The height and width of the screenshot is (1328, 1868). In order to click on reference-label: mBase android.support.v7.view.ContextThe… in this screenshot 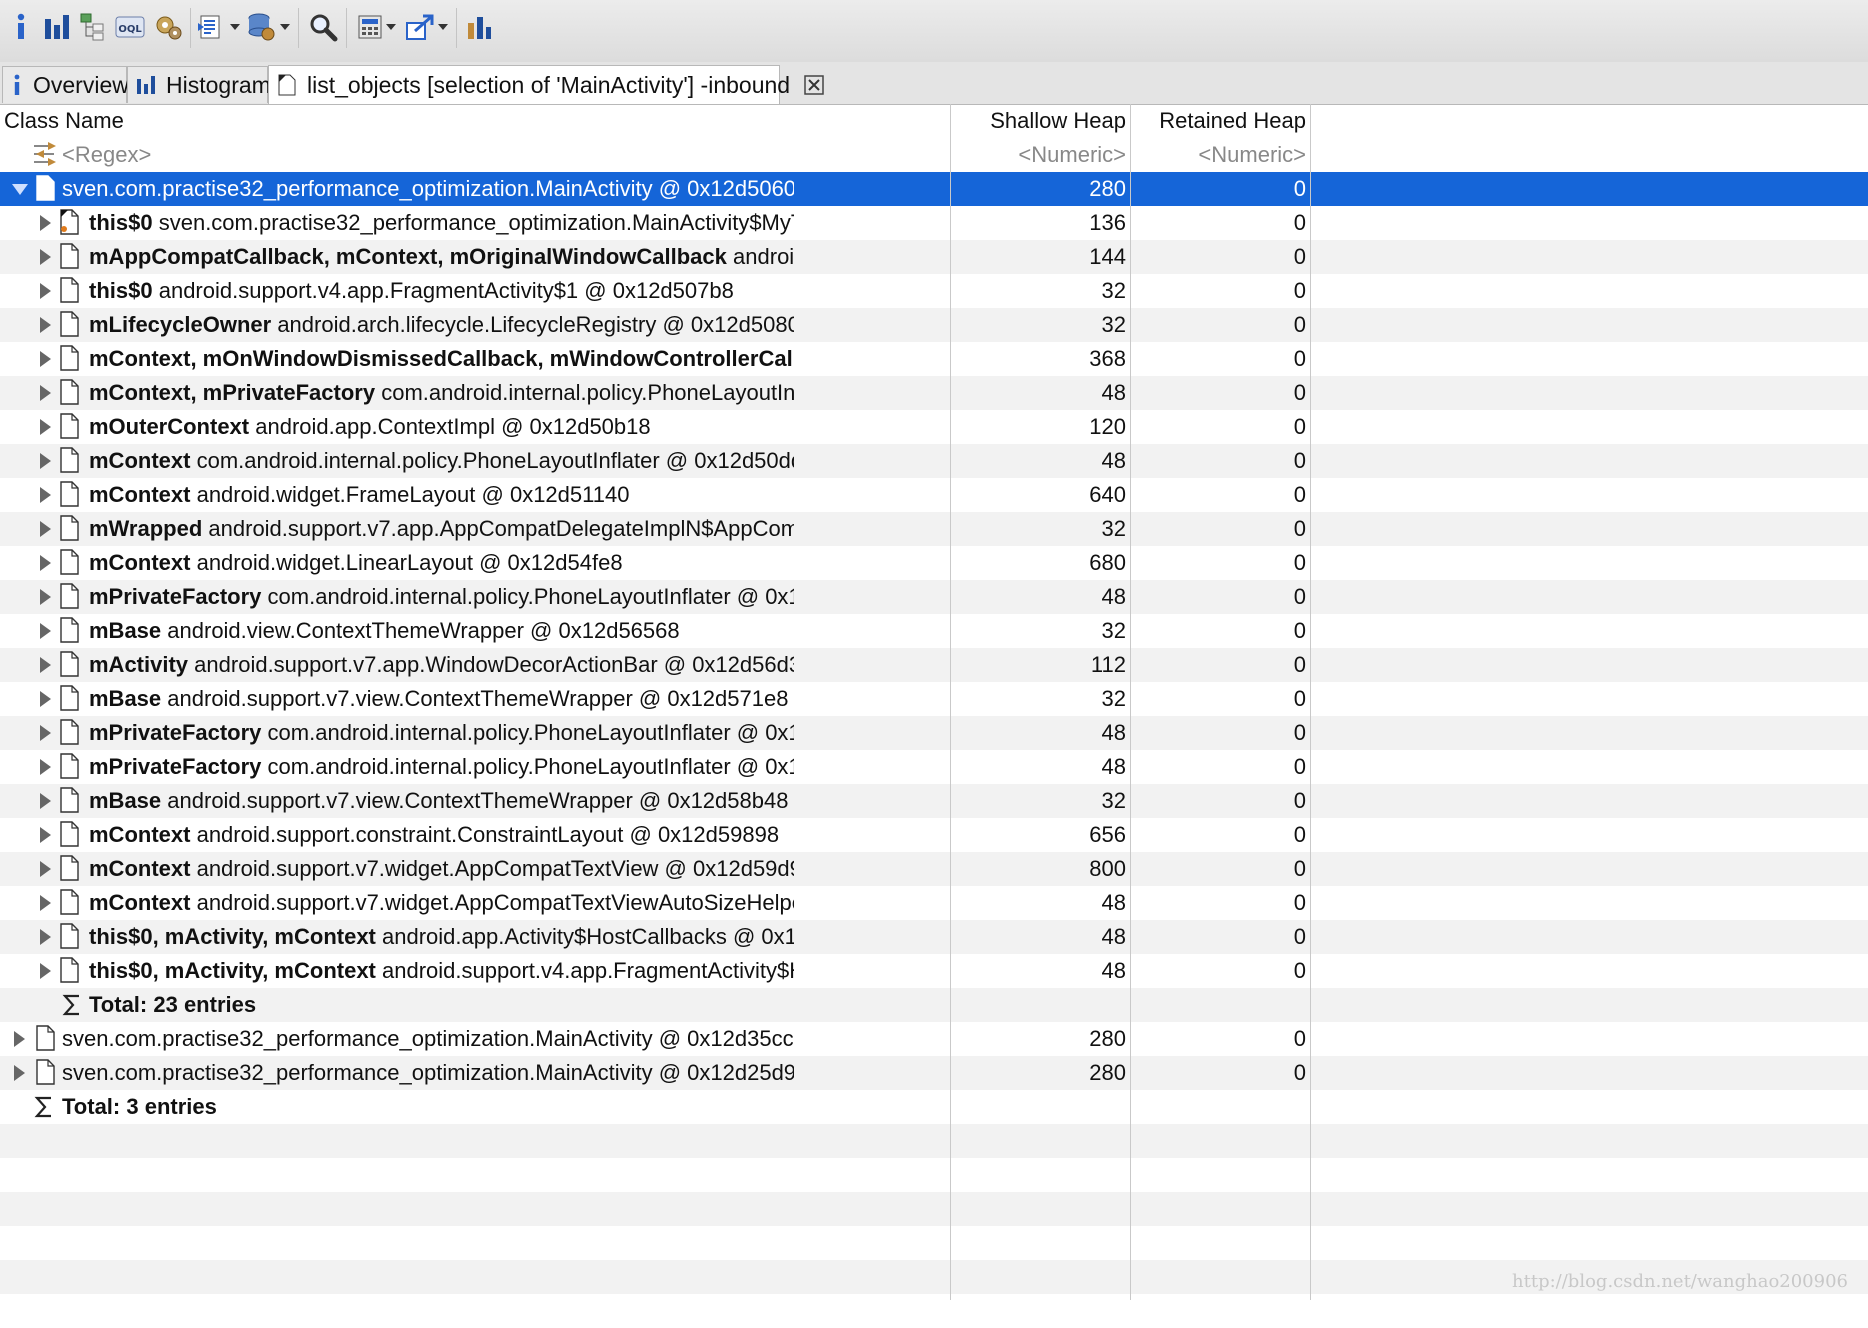, I will do `click(441, 801)`.